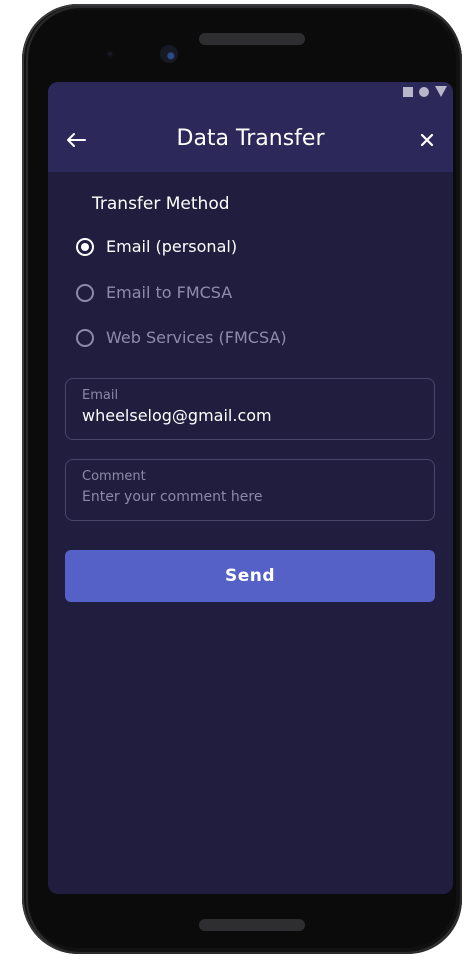 The height and width of the screenshot is (960, 466). What do you see at coordinates (250, 497) in the screenshot?
I see `comment-input: Enter your comment here` at bounding box center [250, 497].